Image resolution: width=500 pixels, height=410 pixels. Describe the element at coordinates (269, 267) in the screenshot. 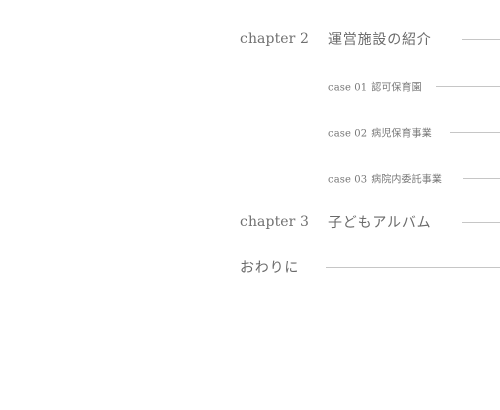

I see `closing-title: おわりに` at that location.